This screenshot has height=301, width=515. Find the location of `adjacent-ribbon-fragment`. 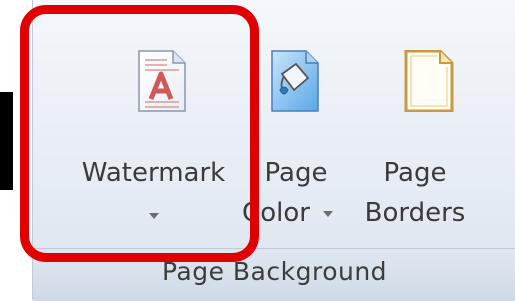

adjacent-ribbon-fragment is located at coordinates (6, 141).